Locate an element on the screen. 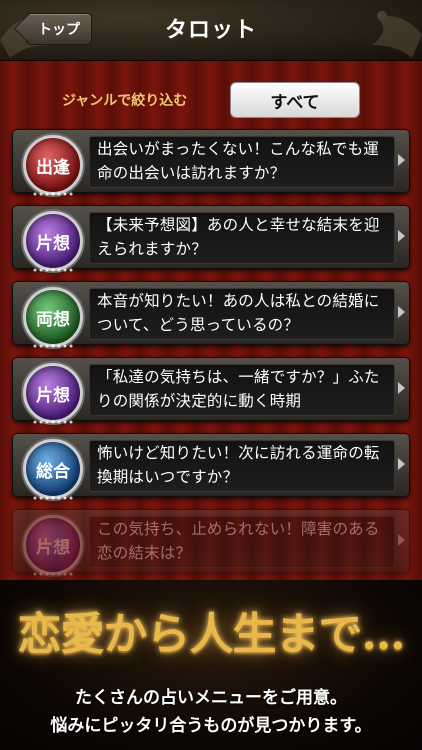 Image resolution: width=422 pixels, height=750 pixels. genre-badge-icon: 両想 is located at coordinates (53, 318).